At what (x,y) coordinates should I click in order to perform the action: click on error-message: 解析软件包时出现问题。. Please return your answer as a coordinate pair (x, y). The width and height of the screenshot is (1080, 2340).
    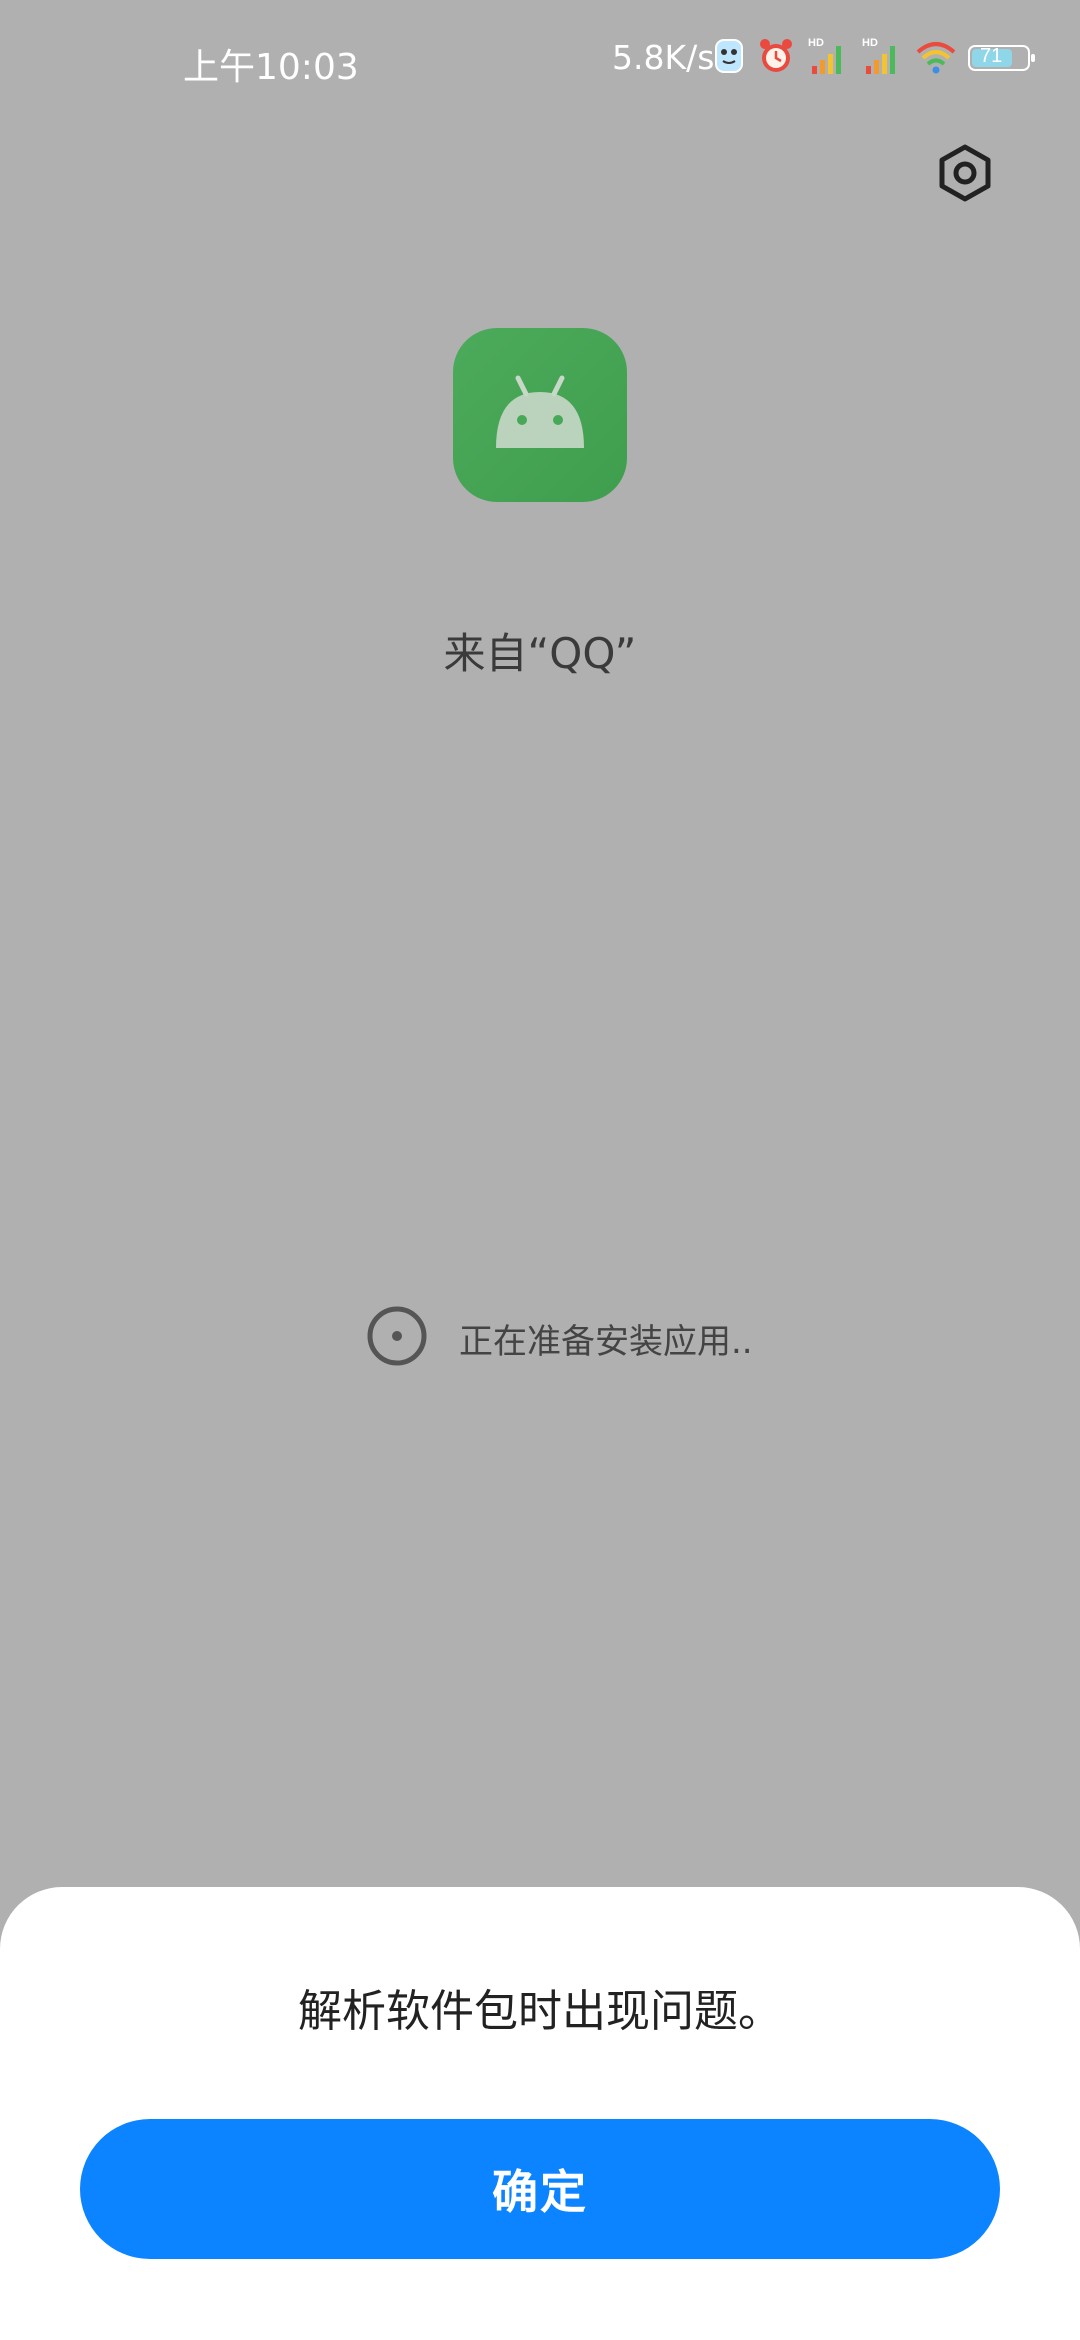
    Looking at the image, I should click on (540, 2011).